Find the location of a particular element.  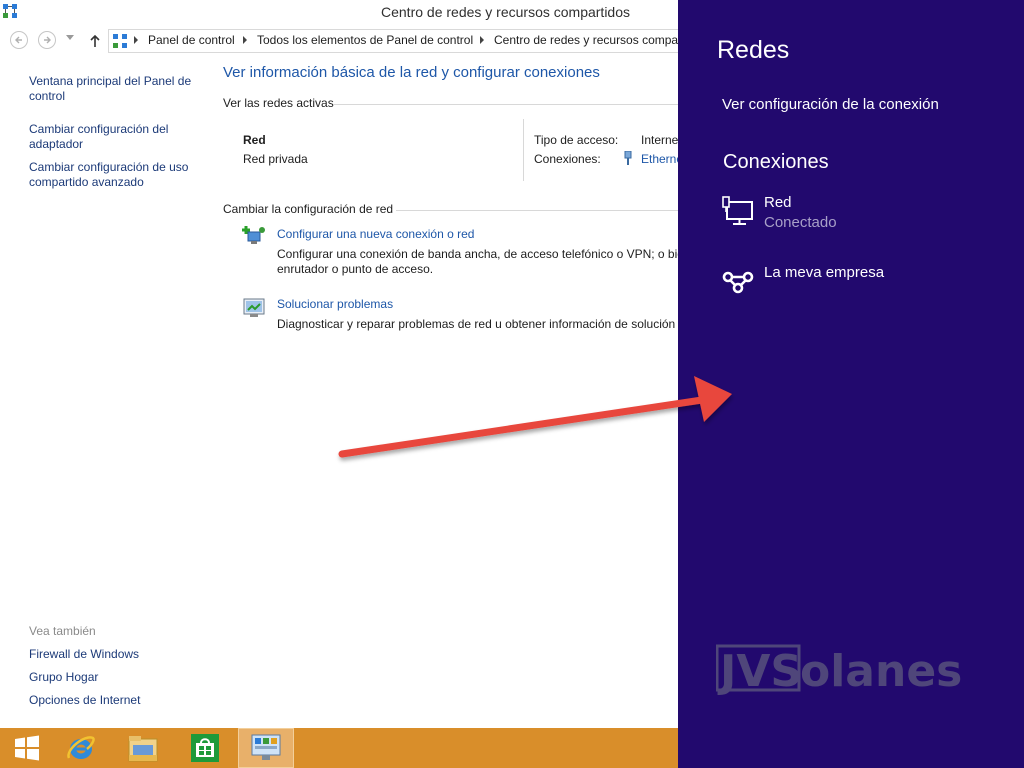

svg-text: olanes is located at coordinates (881, 671).